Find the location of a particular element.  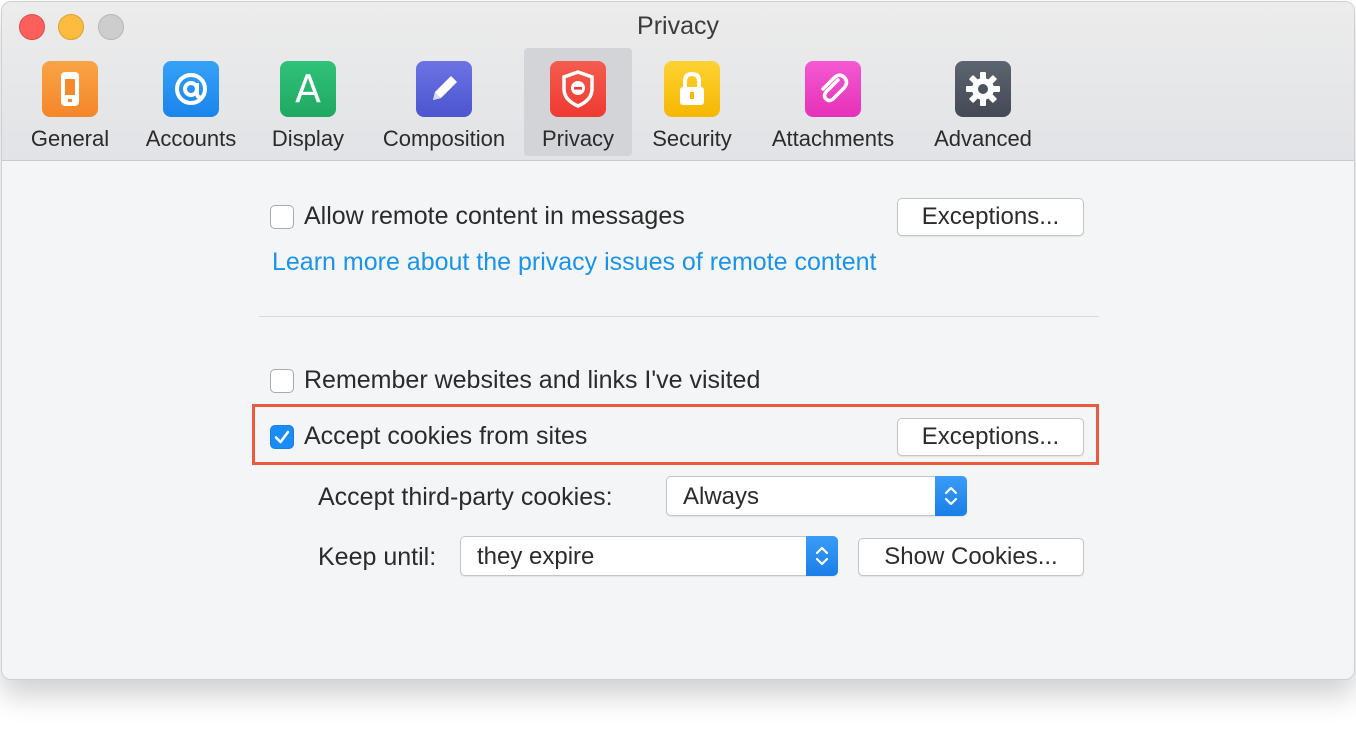

tab-general: General is located at coordinates (70, 102).